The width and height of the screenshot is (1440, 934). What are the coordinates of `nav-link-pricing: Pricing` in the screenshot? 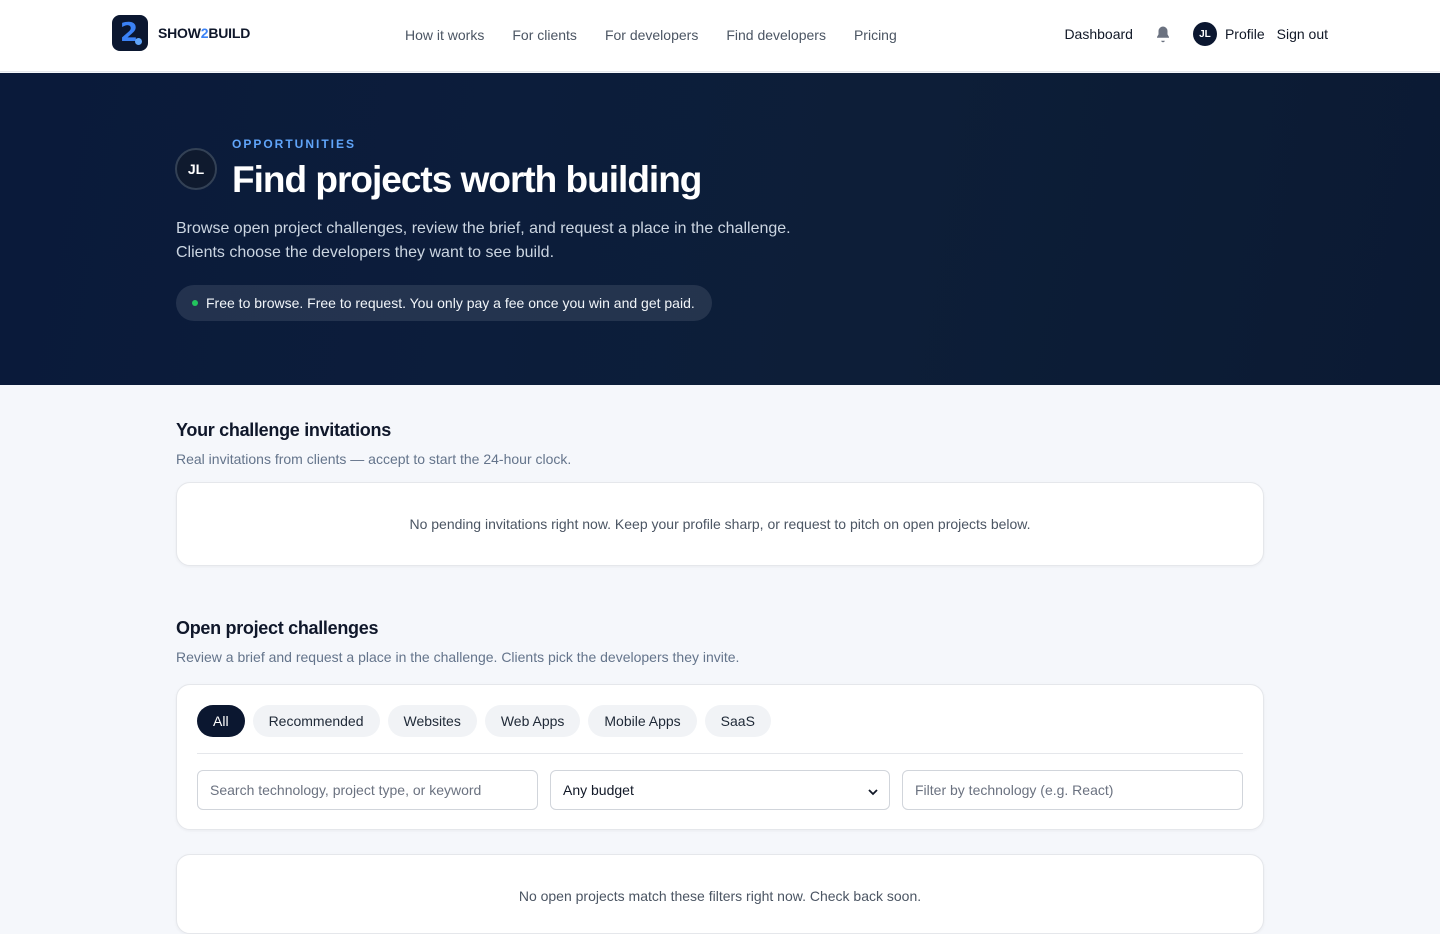 It's located at (875, 35).